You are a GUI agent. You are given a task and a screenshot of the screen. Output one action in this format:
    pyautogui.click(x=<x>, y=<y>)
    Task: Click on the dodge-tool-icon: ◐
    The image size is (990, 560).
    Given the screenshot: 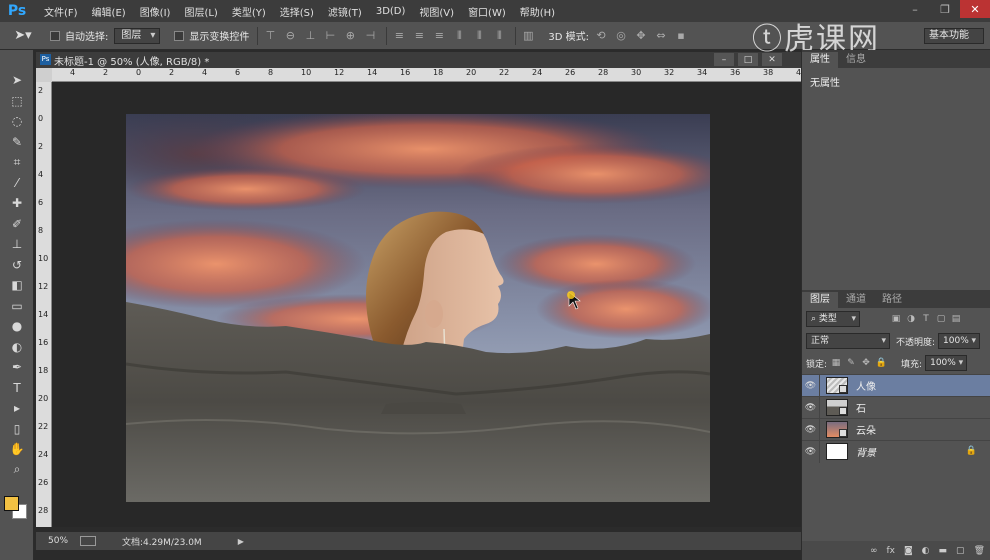 What is the action you would take?
    pyautogui.click(x=17, y=347)
    